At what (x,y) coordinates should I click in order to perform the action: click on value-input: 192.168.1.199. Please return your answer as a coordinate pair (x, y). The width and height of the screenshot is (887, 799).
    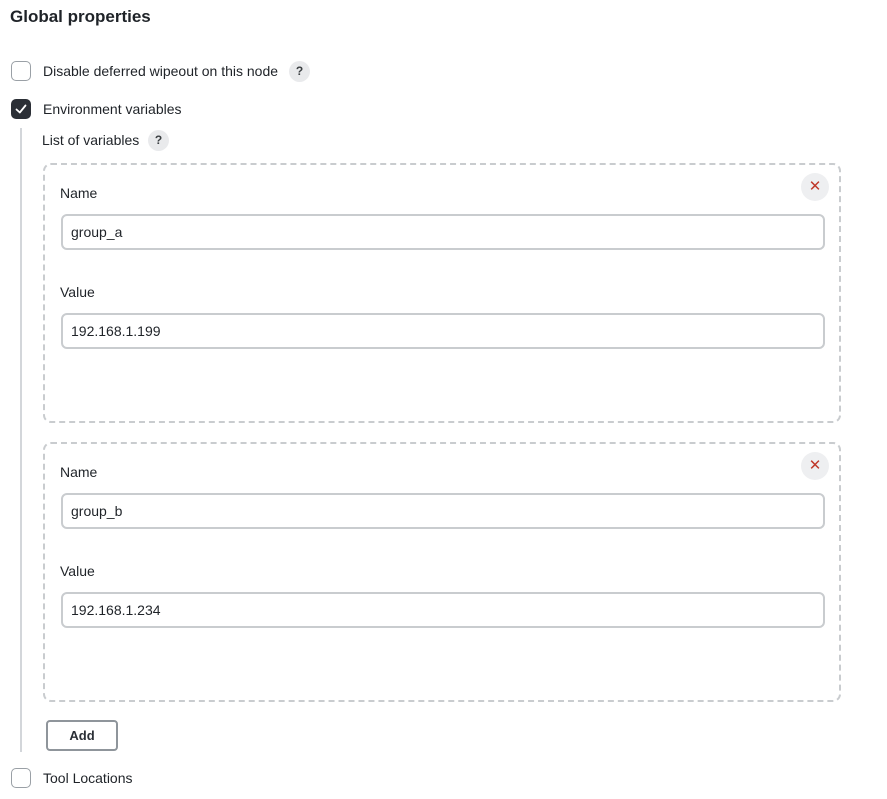
    Looking at the image, I should click on (443, 331).